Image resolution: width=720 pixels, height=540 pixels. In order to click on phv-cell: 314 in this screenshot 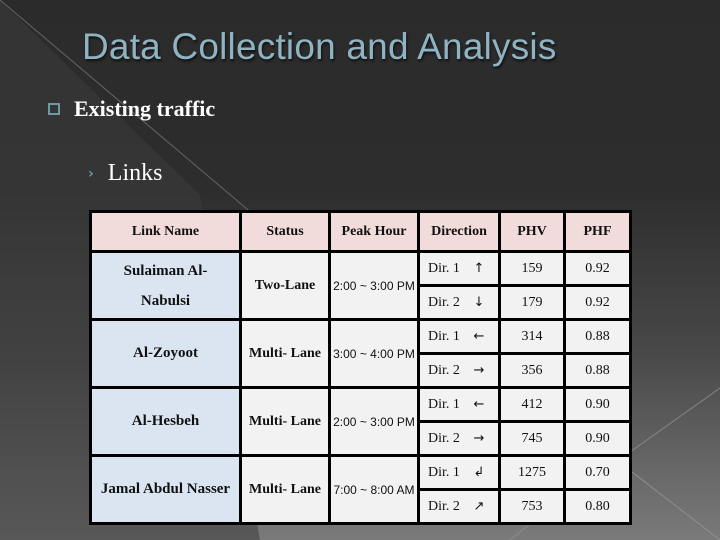, I will do `click(532, 336)`.